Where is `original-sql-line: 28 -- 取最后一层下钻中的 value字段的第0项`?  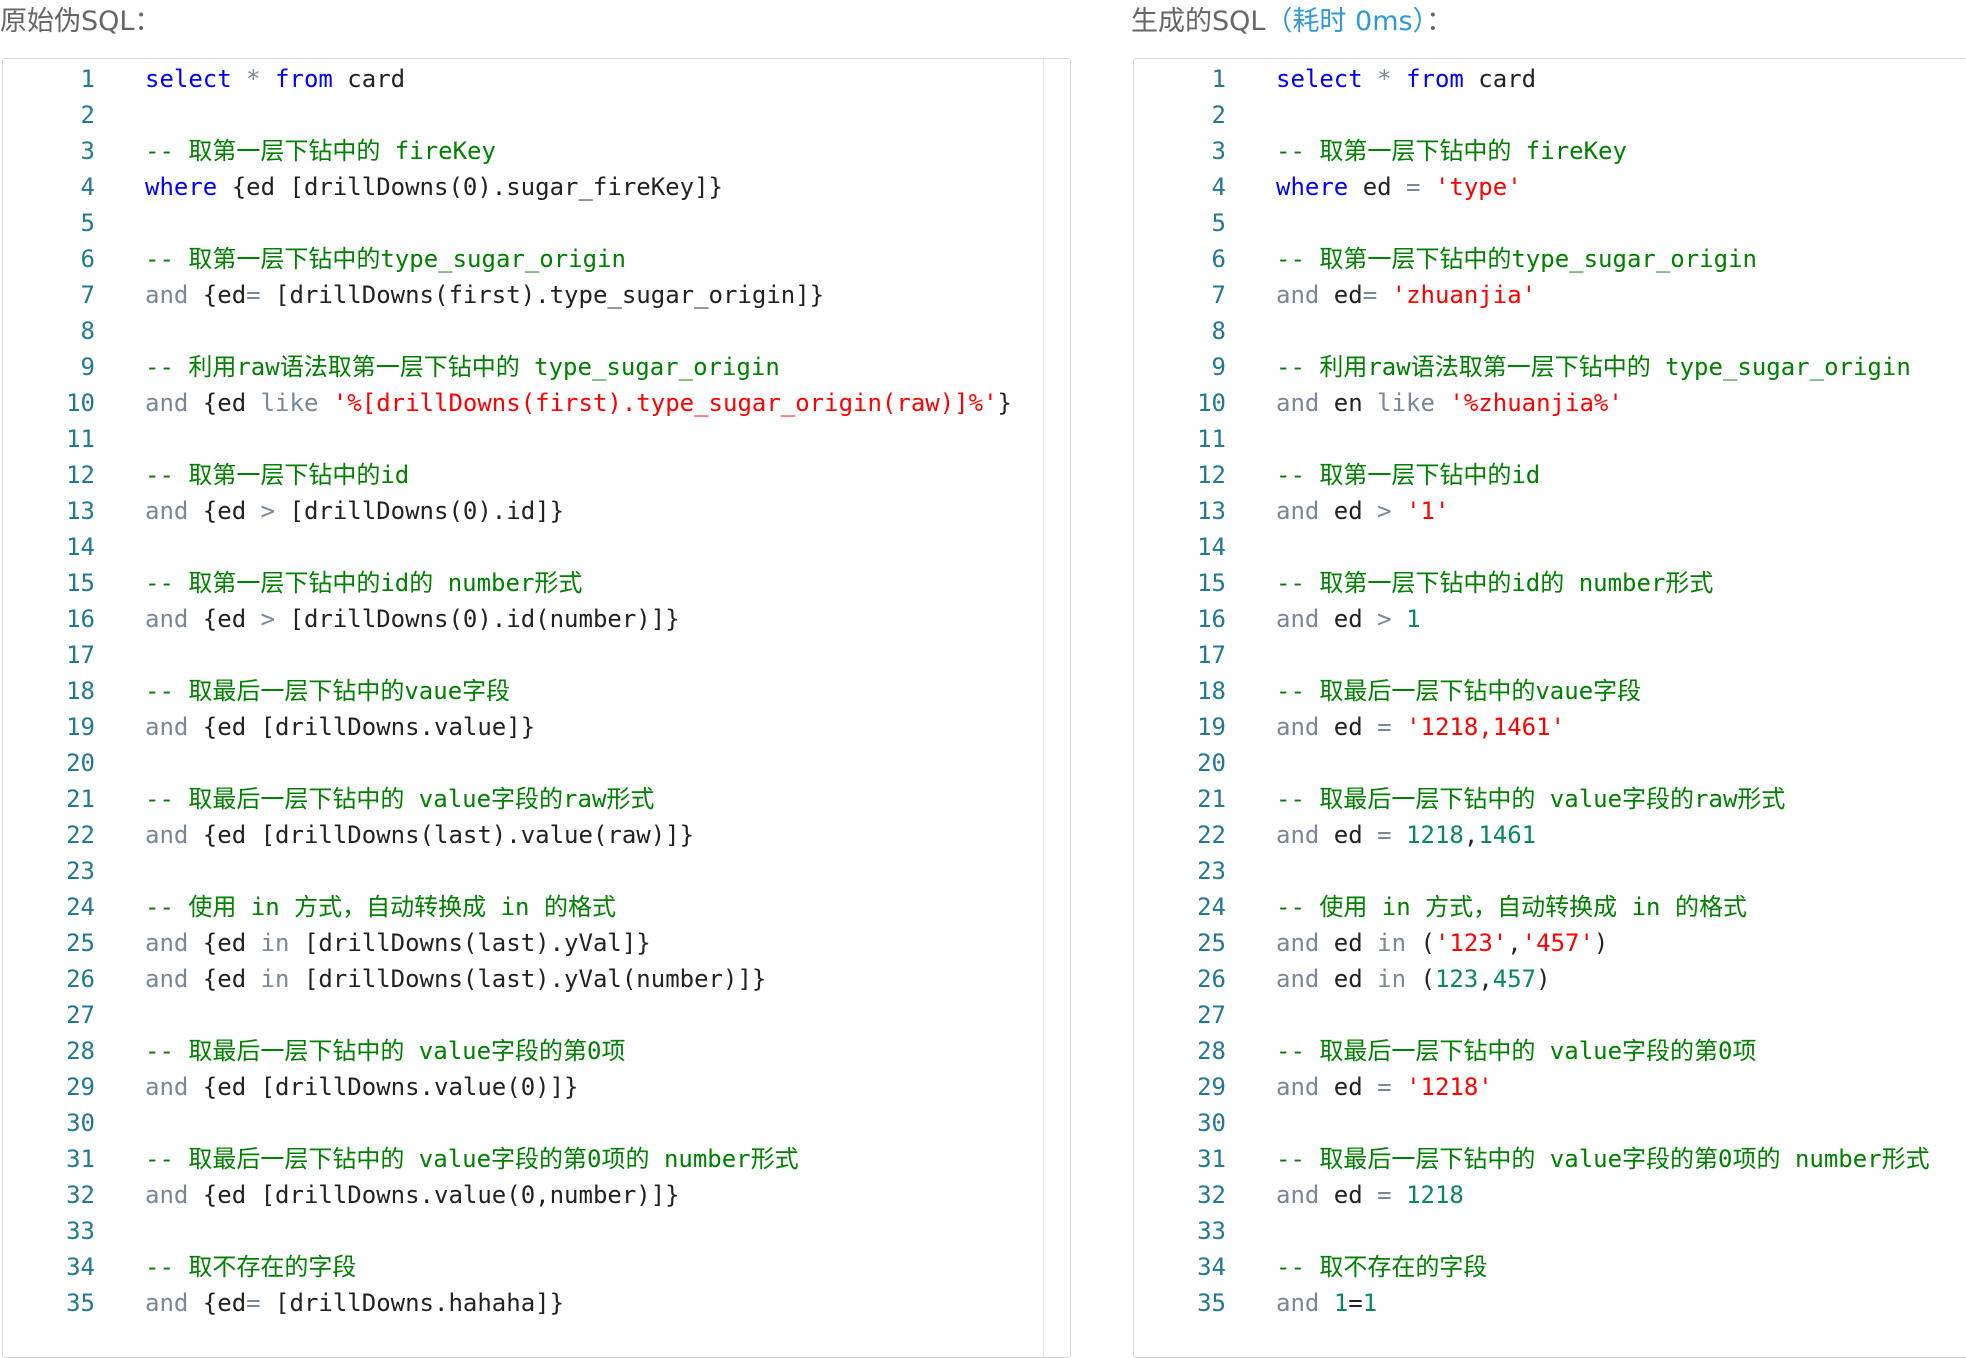 original-sql-line: 28 -- 取最后一层下钻中的 value字段的第0项 is located at coordinates (507, 1051).